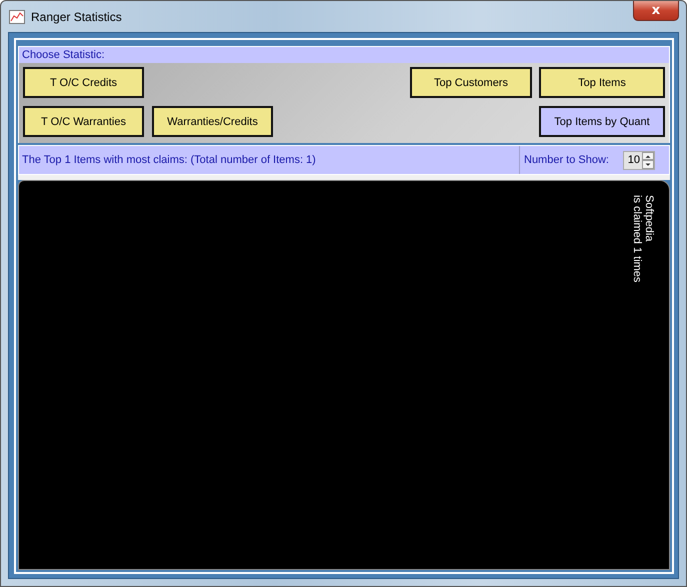 The height and width of the screenshot is (587, 687). Describe the element at coordinates (83, 82) in the screenshot. I see `statistic-button: T O/C Credits` at that location.